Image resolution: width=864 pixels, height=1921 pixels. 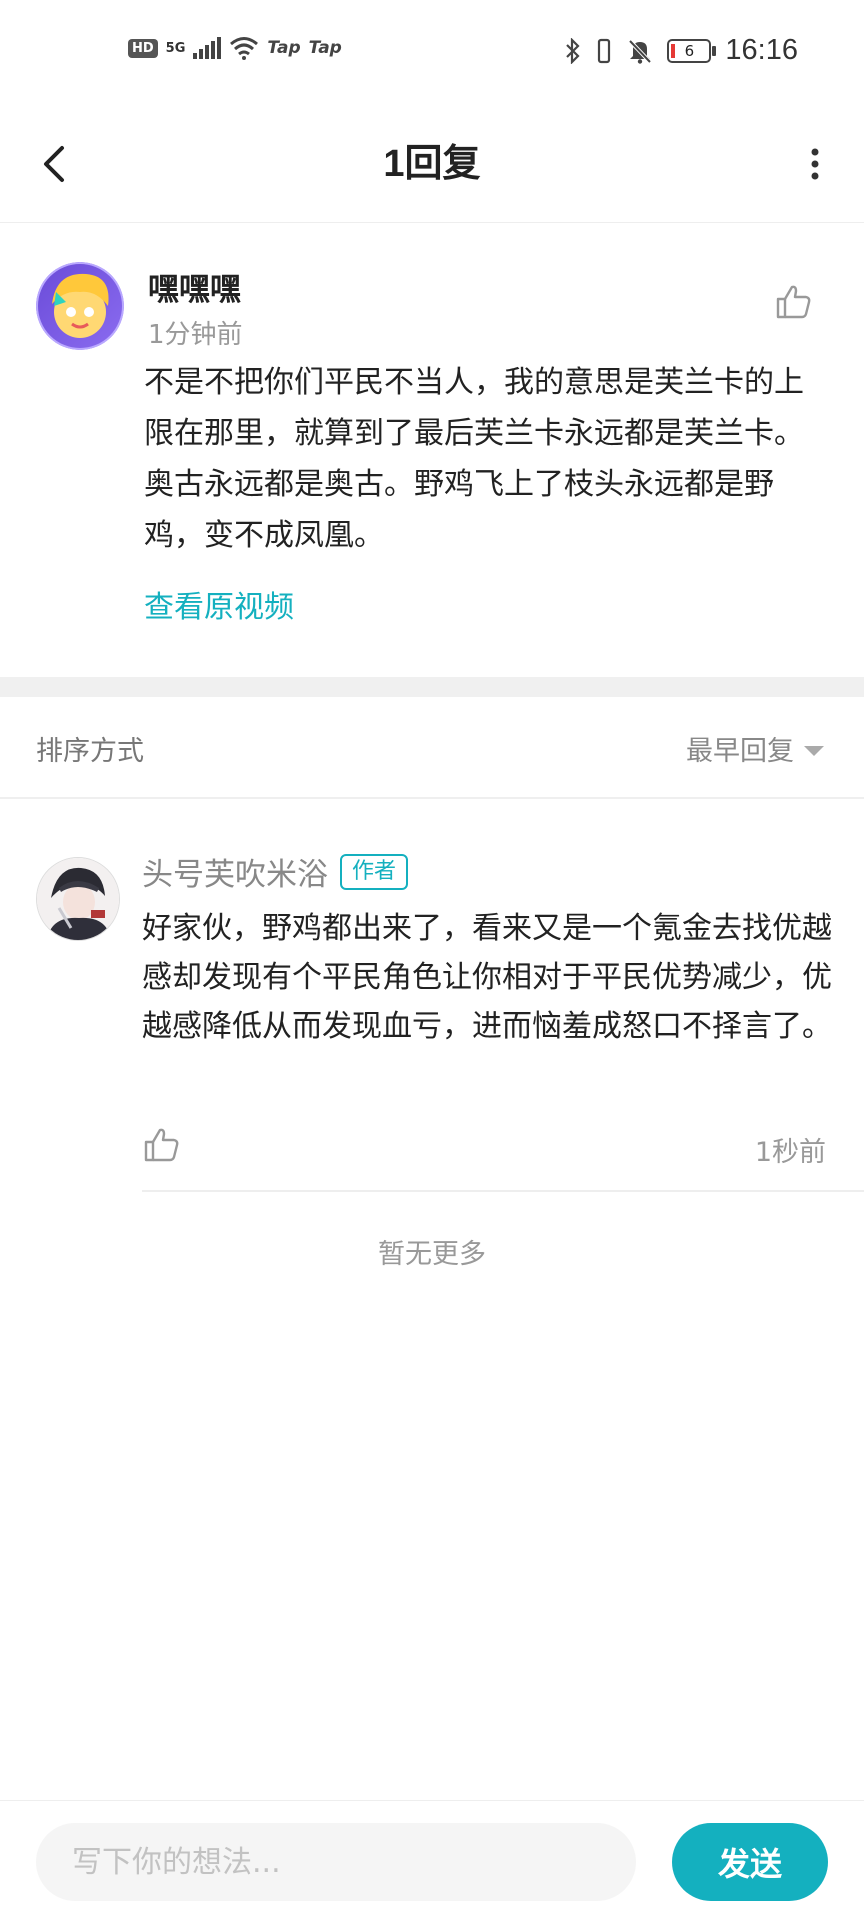 I want to click on like-button, so click(x=794, y=302).